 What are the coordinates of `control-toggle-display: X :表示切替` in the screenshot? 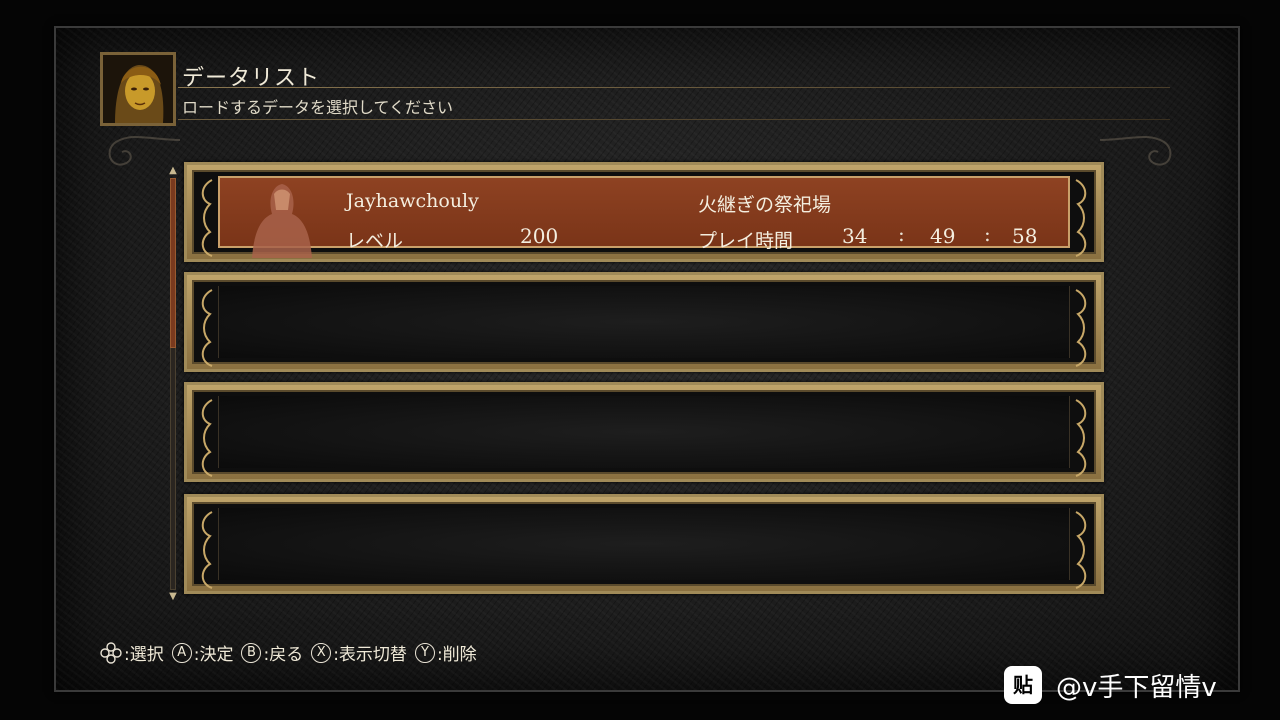 It's located at (359, 652).